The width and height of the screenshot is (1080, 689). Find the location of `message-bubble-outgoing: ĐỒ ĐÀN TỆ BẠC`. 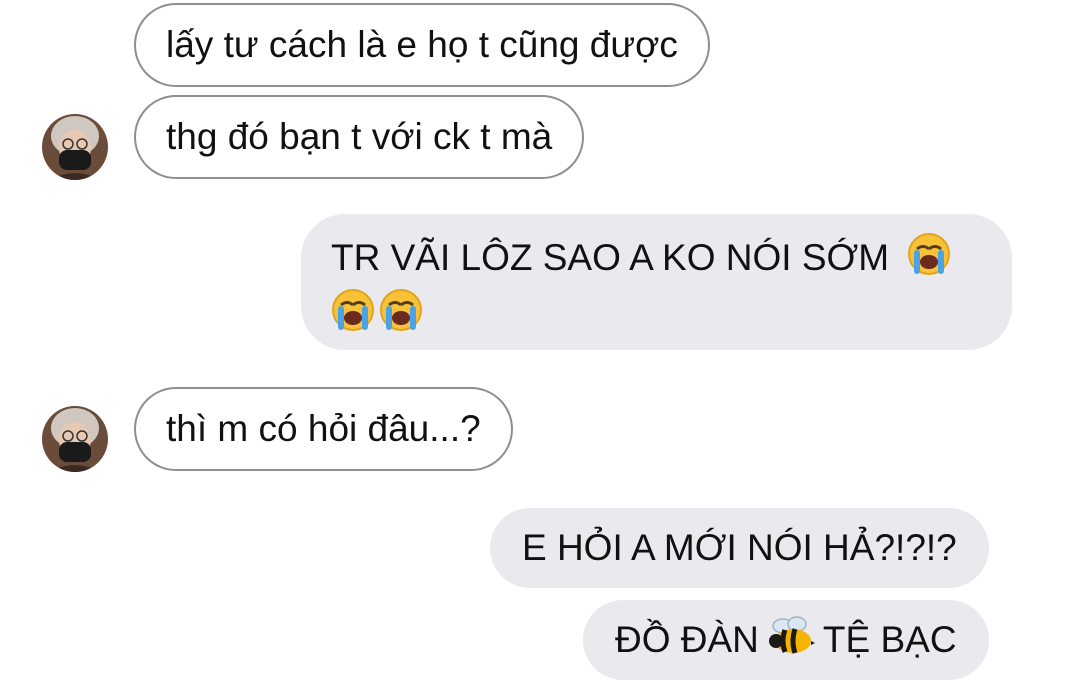

message-bubble-outgoing: ĐỒ ĐÀN TỆ BẠC is located at coordinates (786, 640).